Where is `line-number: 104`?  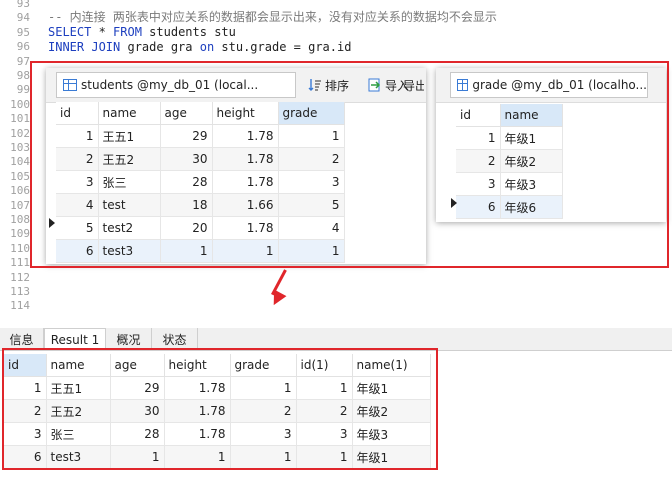 line-number: 104 is located at coordinates (20, 162).